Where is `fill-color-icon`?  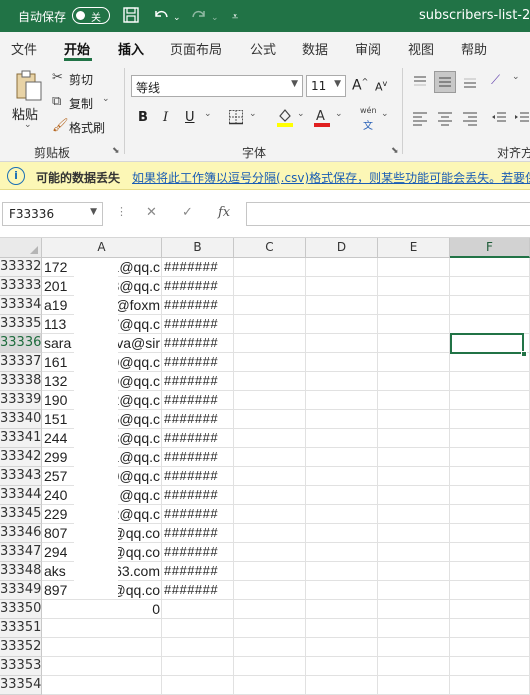 fill-color-icon is located at coordinates (285, 119).